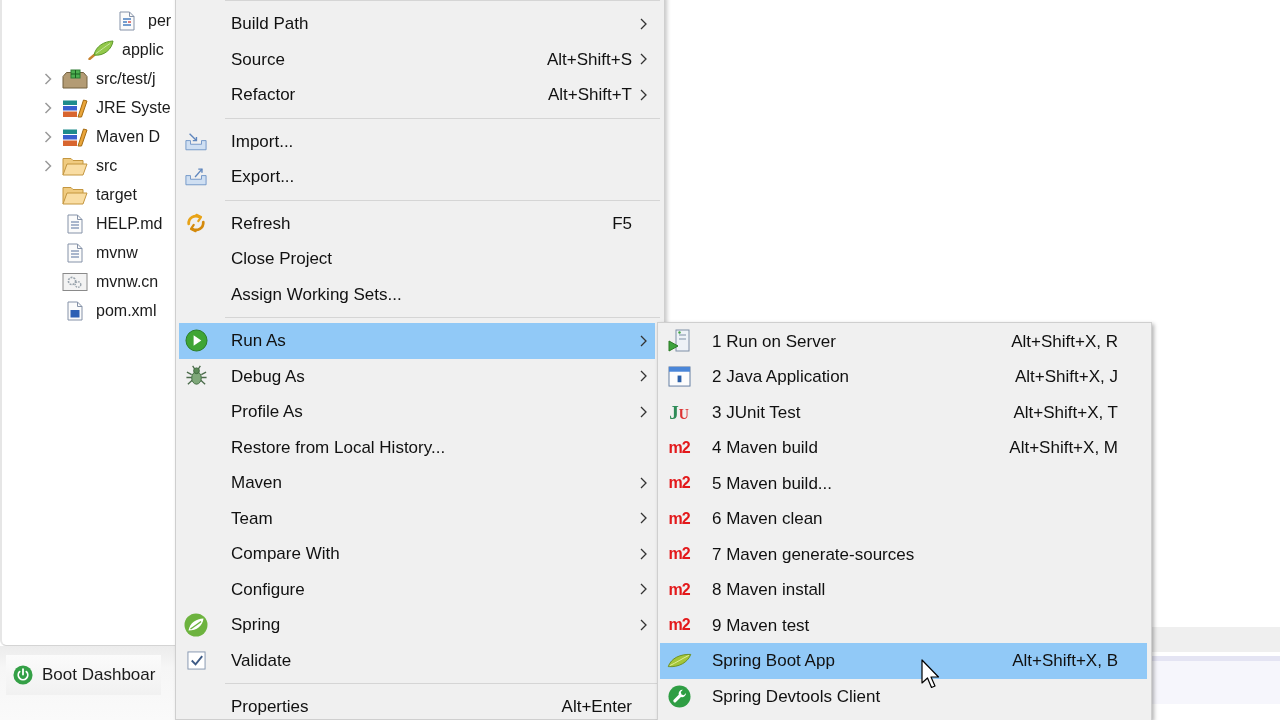  Describe the element at coordinates (196, 223) in the screenshot. I see `refresh-icon` at that location.